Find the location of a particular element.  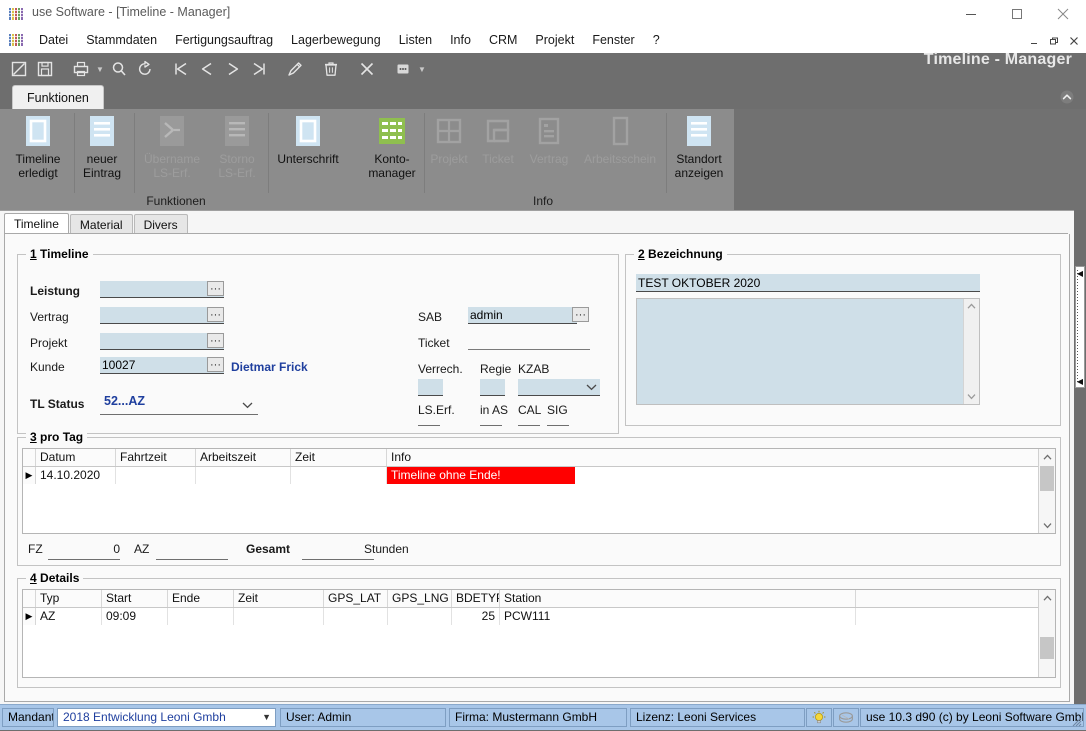

sab-lookup-button: ··· is located at coordinates (580, 314).